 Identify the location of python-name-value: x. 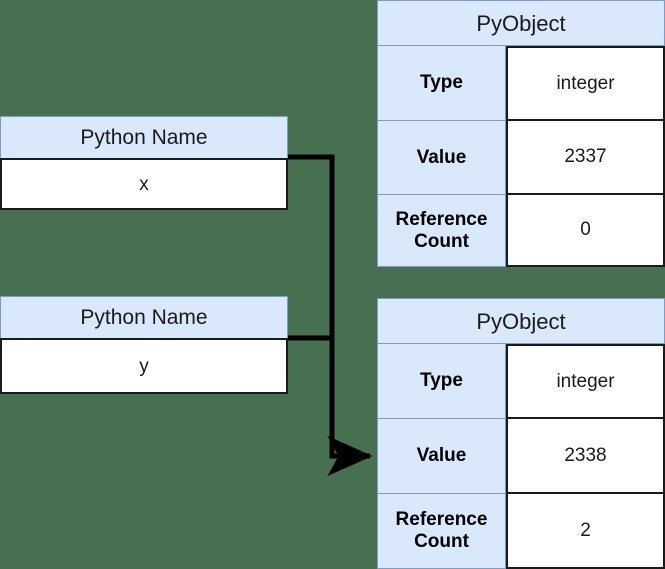
(144, 184).